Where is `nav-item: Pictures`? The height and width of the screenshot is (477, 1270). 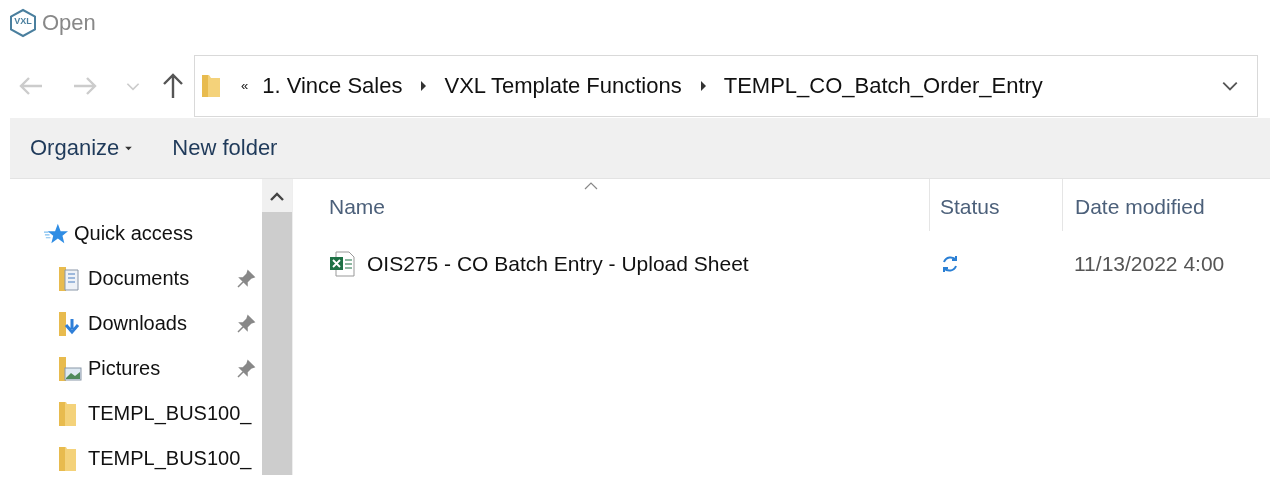 nav-item: Pictures is located at coordinates (124, 368).